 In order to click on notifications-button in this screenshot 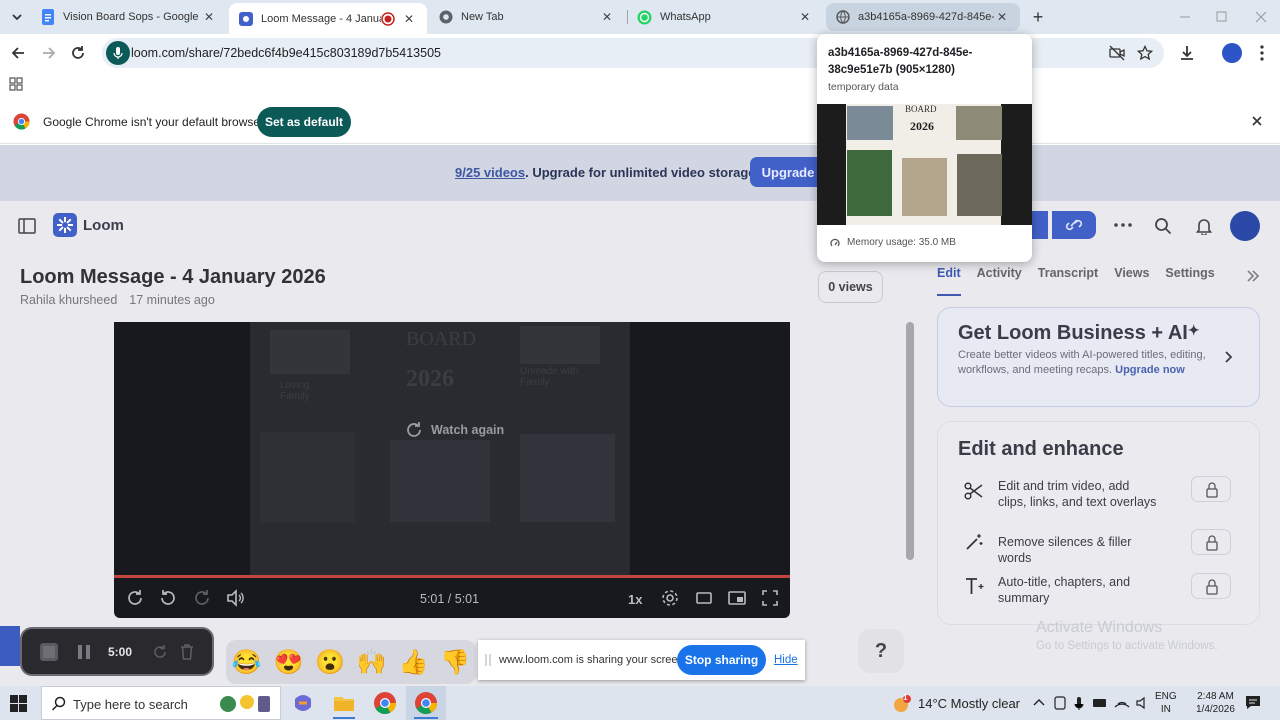, I will do `click(1204, 226)`.